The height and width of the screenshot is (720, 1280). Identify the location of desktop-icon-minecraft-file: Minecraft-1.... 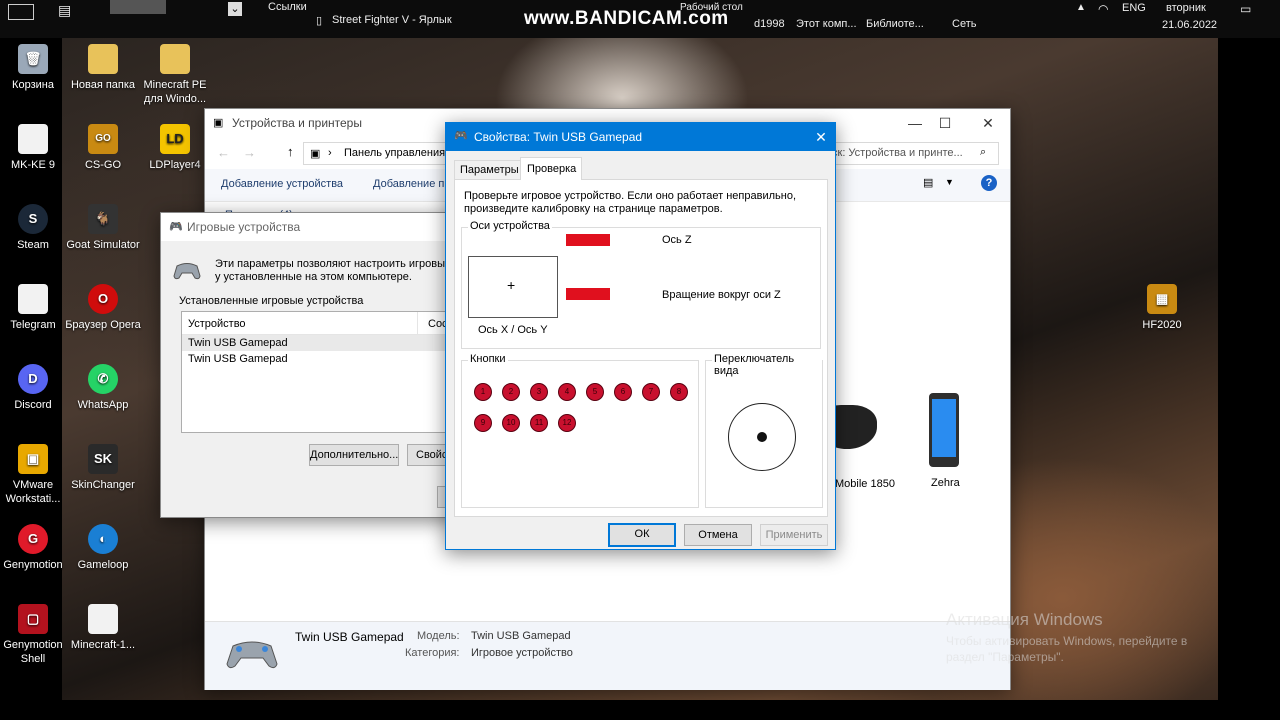
(103, 628).